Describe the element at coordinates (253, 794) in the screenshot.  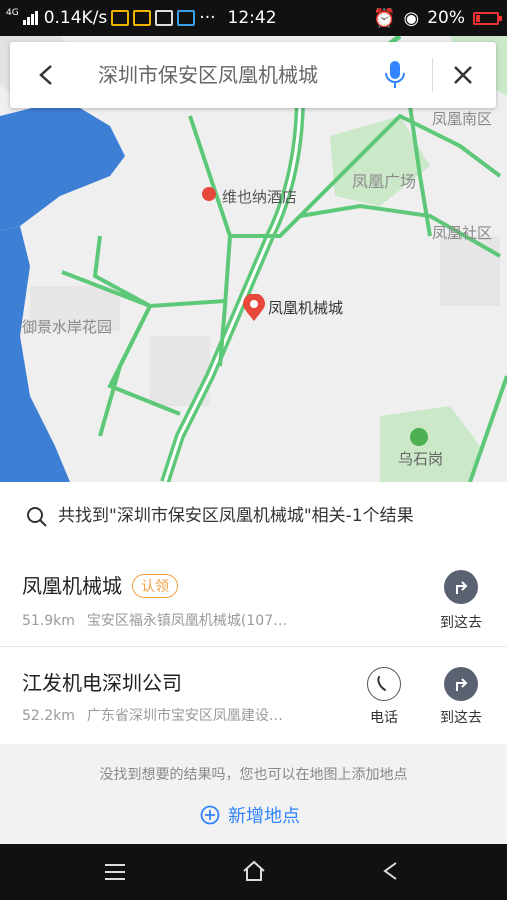
I see `footer: 没找到想要的结果吗，您也可以在地图上添加地点 新增地点` at that location.